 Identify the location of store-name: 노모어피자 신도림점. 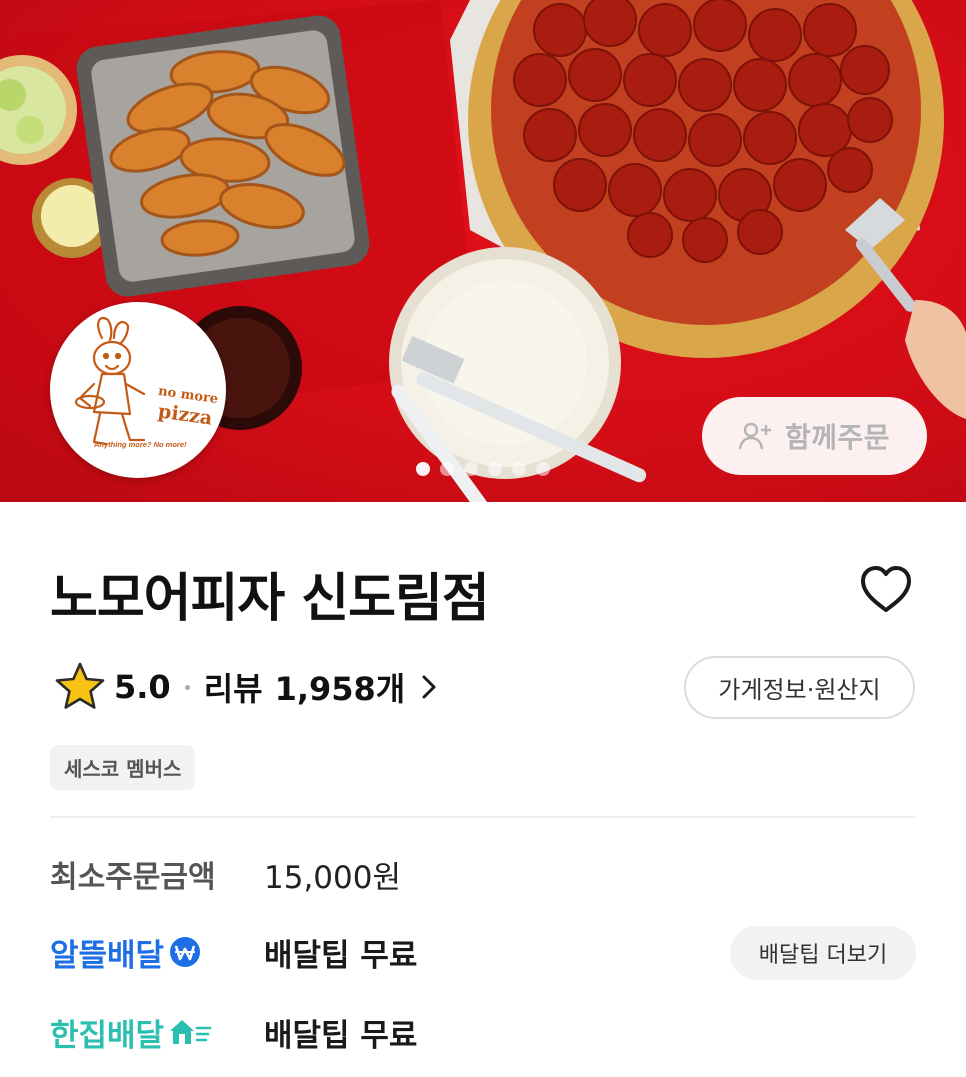
(270, 599).